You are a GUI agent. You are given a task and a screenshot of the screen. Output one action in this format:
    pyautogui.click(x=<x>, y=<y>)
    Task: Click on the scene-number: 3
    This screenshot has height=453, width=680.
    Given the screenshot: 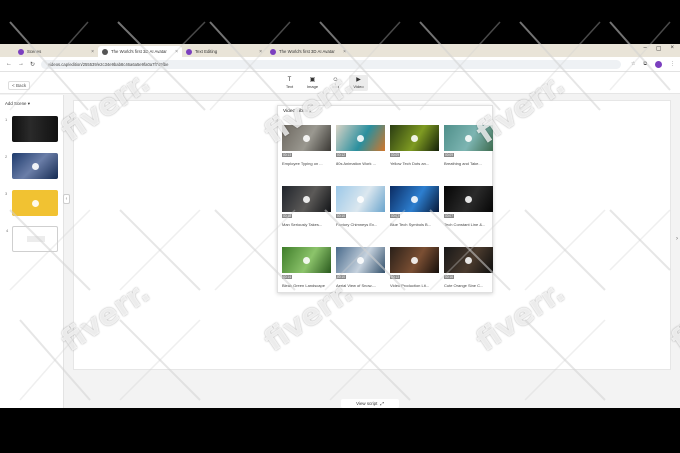 What is the action you would take?
    pyautogui.click(x=6, y=193)
    